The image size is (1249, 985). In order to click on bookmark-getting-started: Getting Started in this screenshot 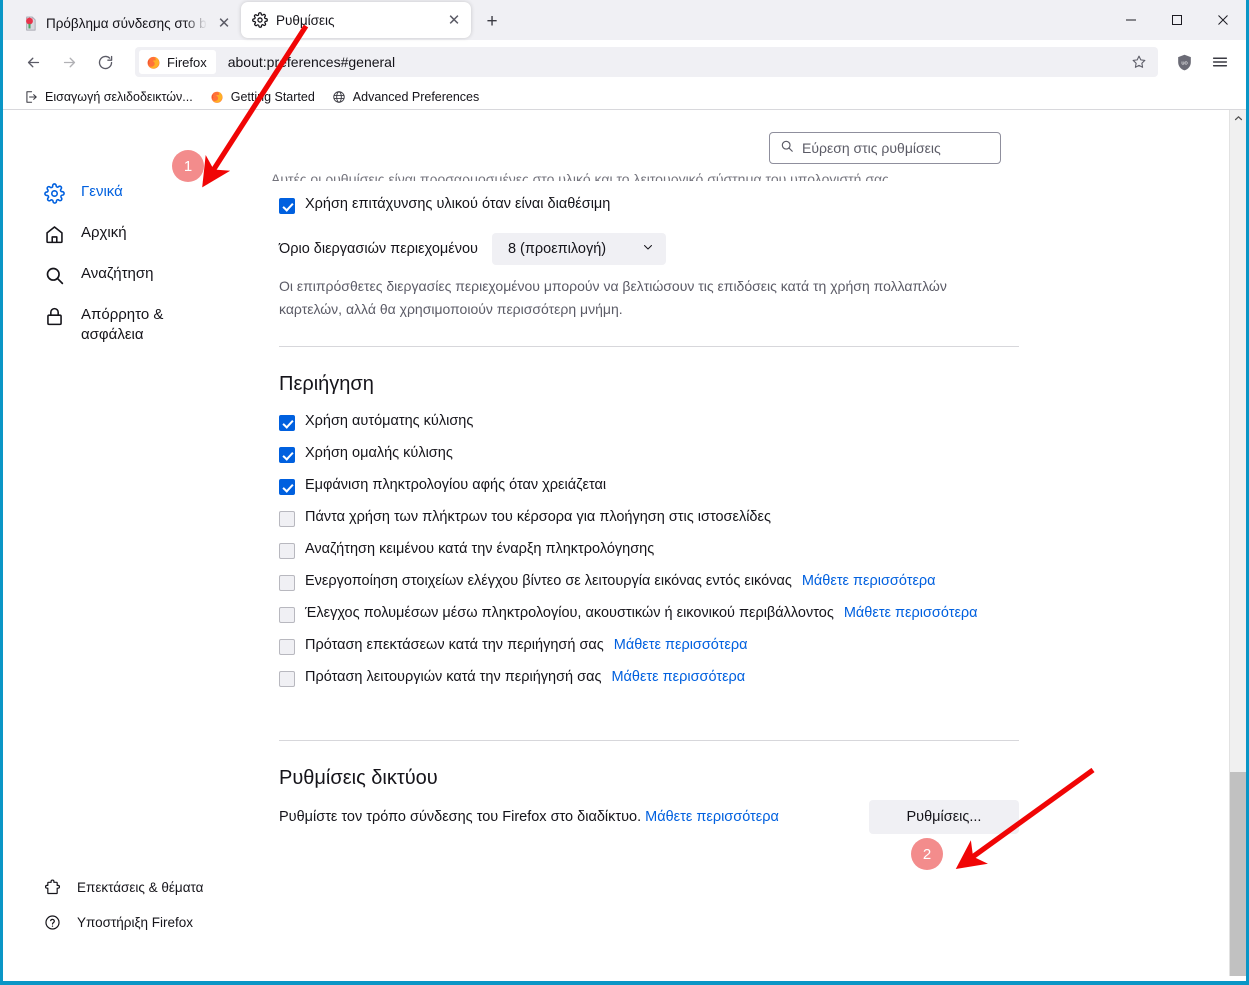, I will do `click(262, 97)`.